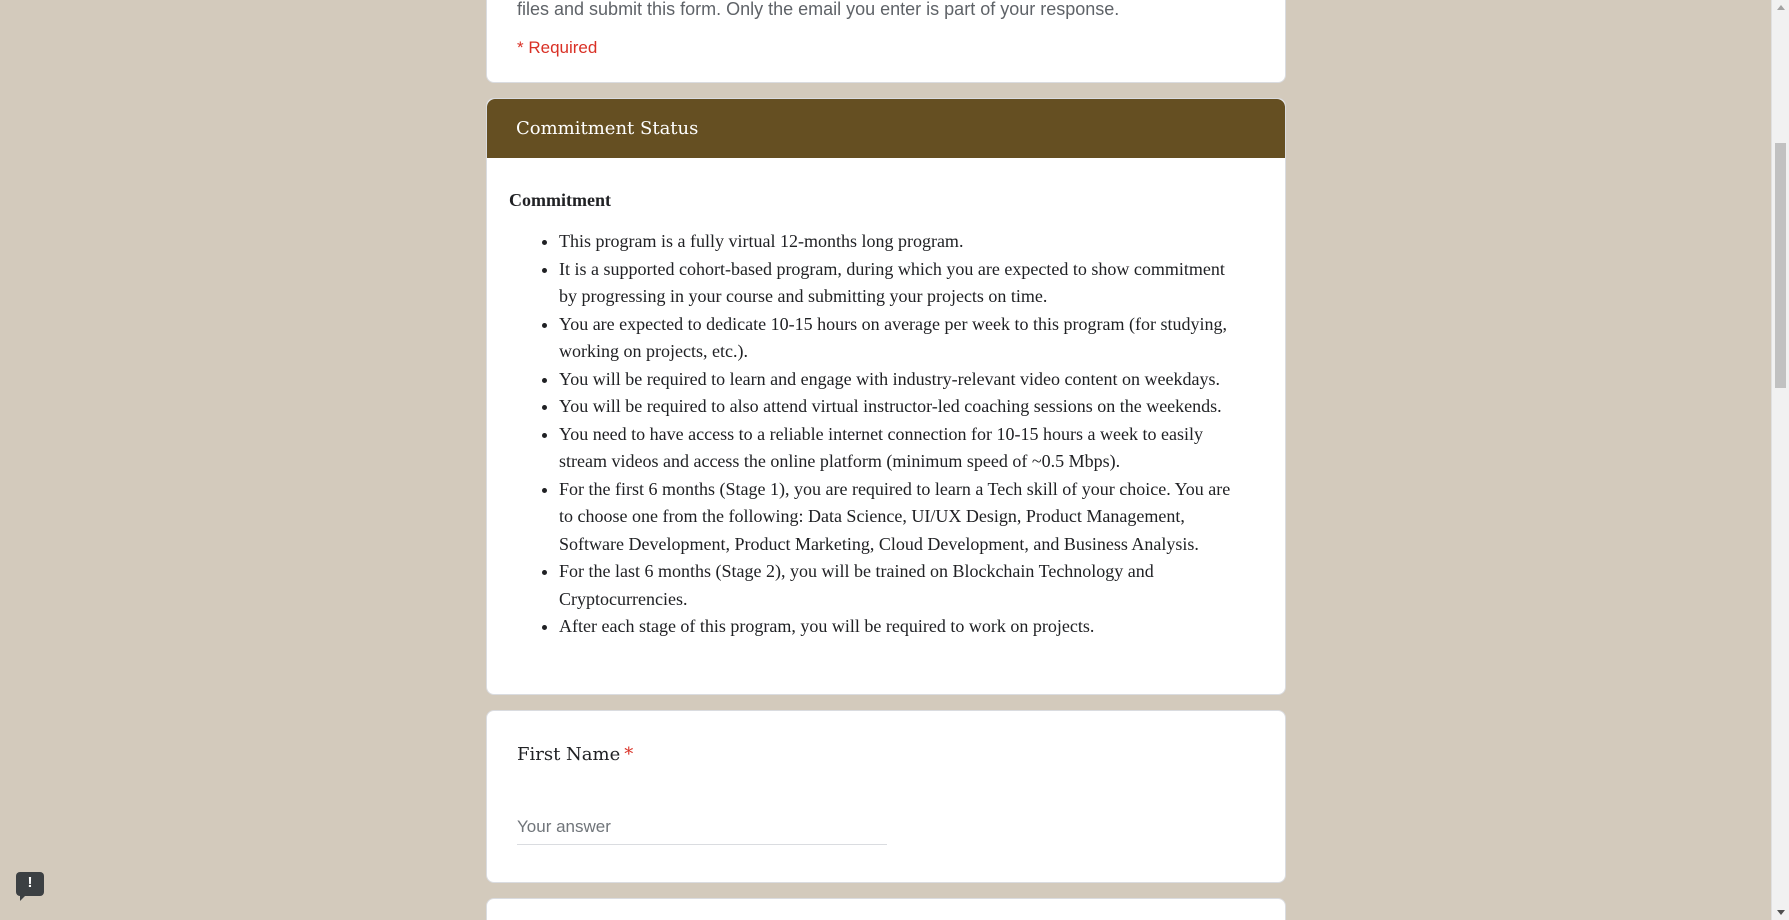 This screenshot has width=1789, height=920. I want to click on scroll-up-arrow-icon, so click(1781, 7).